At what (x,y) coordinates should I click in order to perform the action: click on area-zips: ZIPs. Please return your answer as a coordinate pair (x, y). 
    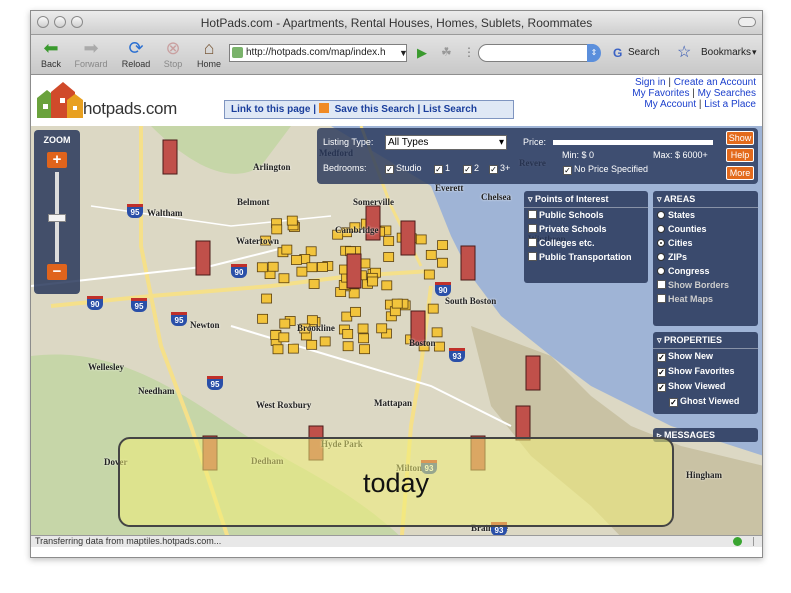
    Looking at the image, I should click on (705, 257).